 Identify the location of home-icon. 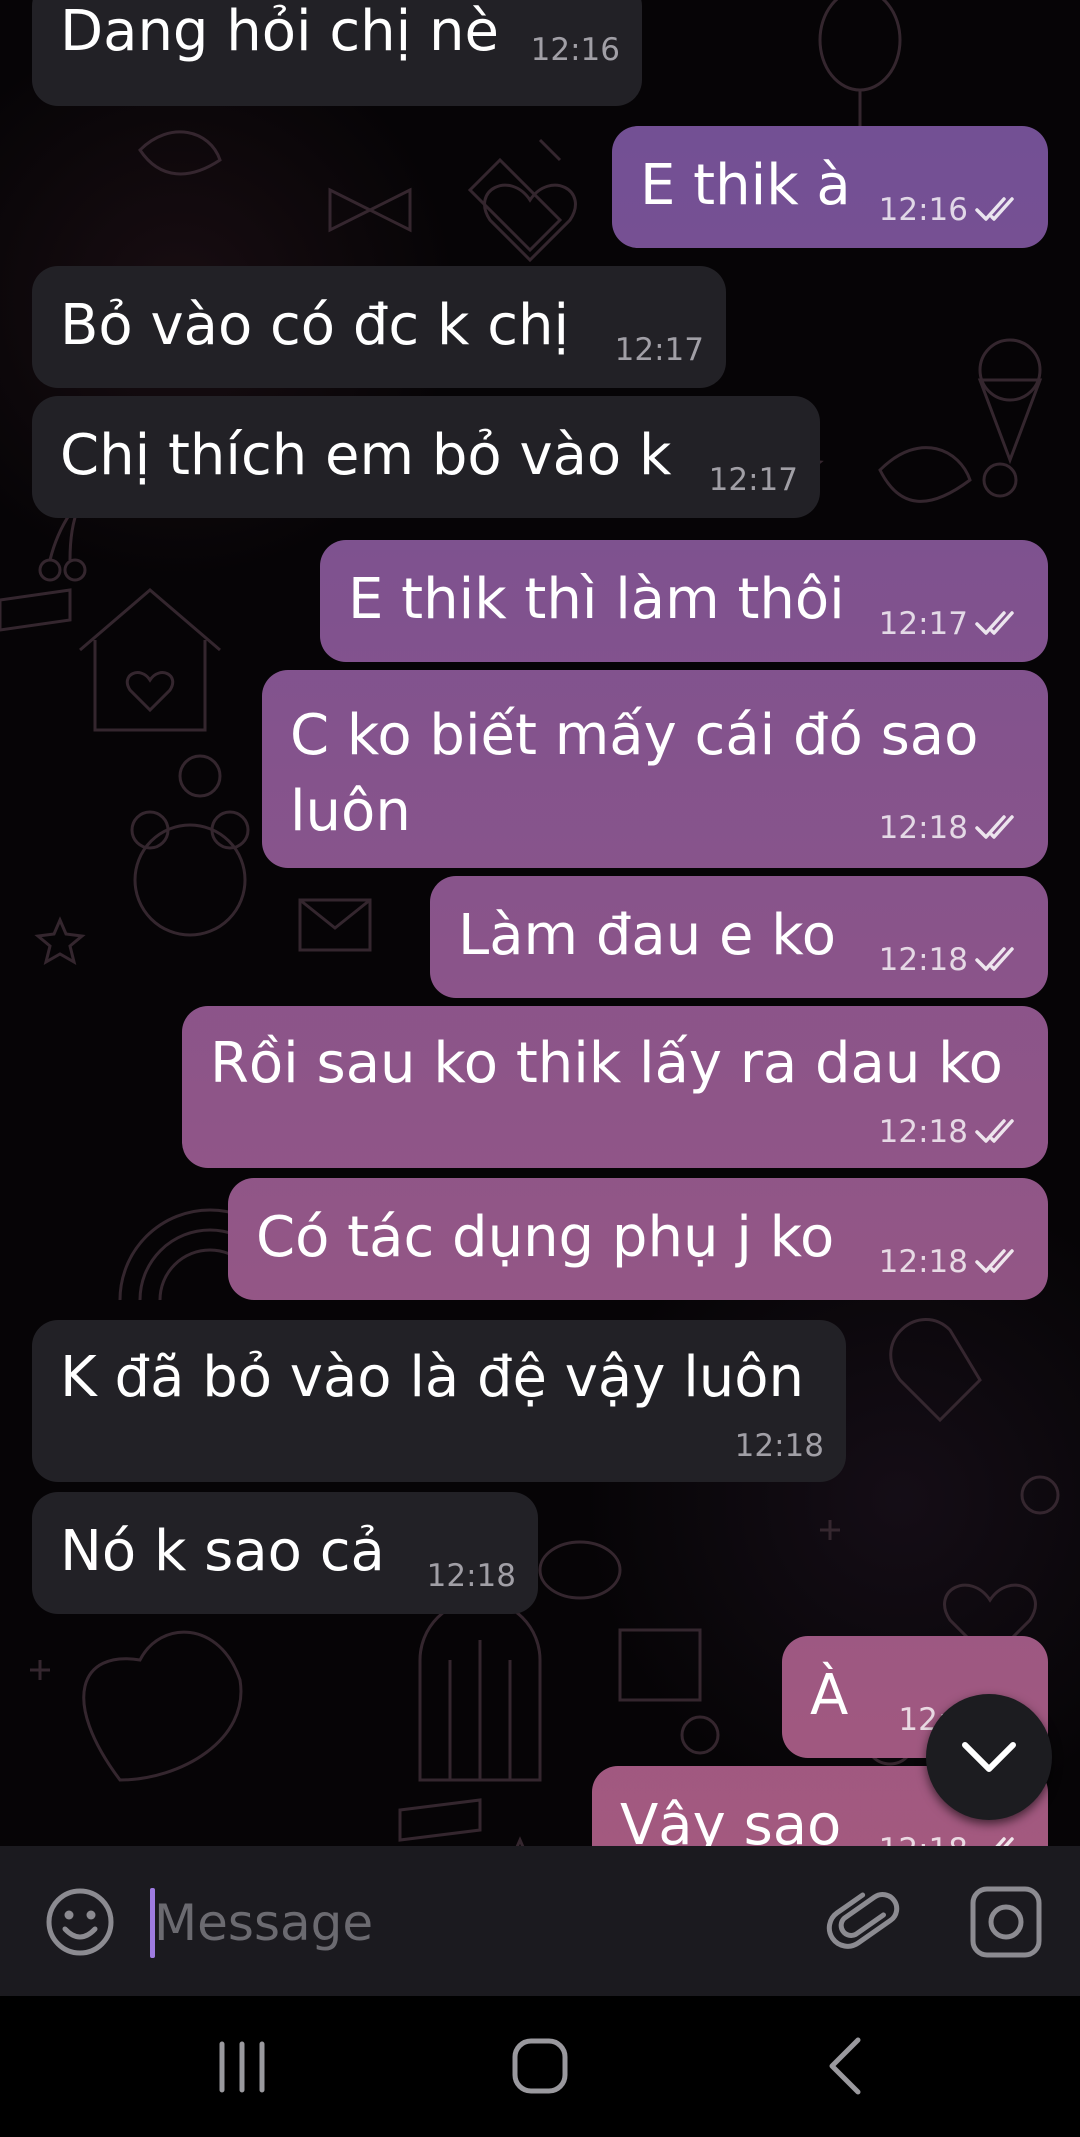
(540, 2066).